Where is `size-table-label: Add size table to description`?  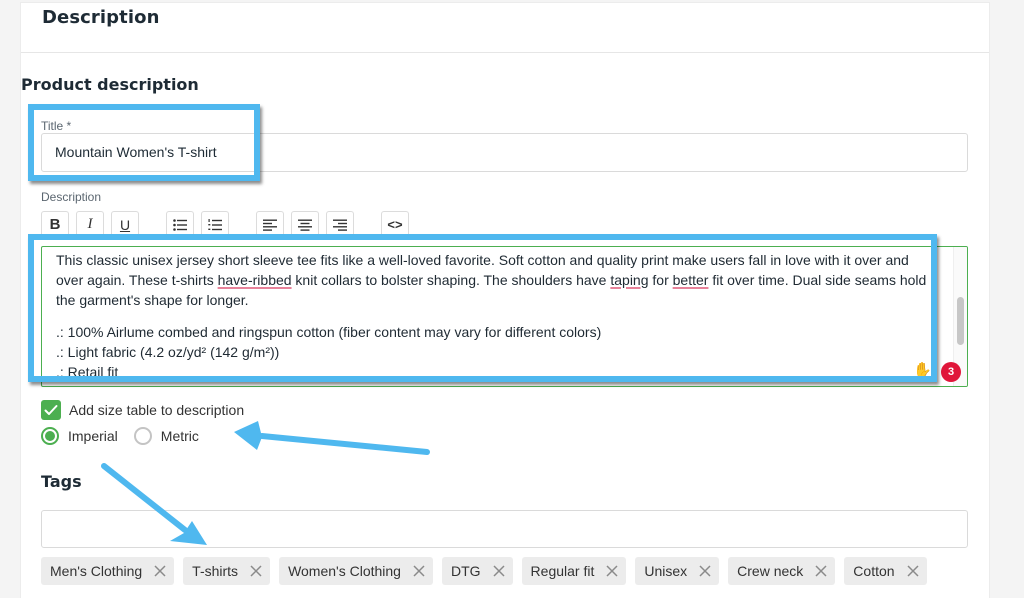 size-table-label: Add size table to description is located at coordinates (157, 410).